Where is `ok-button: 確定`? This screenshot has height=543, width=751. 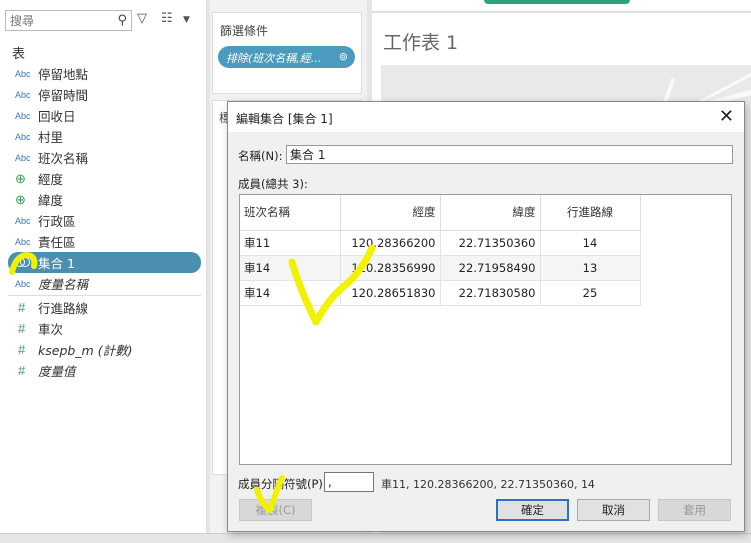
ok-button: 確定 is located at coordinates (532, 510).